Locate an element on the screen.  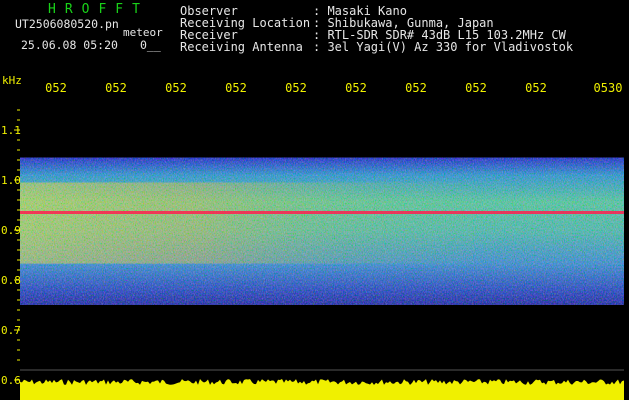
x-axis: 052 052 052 052 052 052 052 052 052 0530 is located at coordinates (333, 88).